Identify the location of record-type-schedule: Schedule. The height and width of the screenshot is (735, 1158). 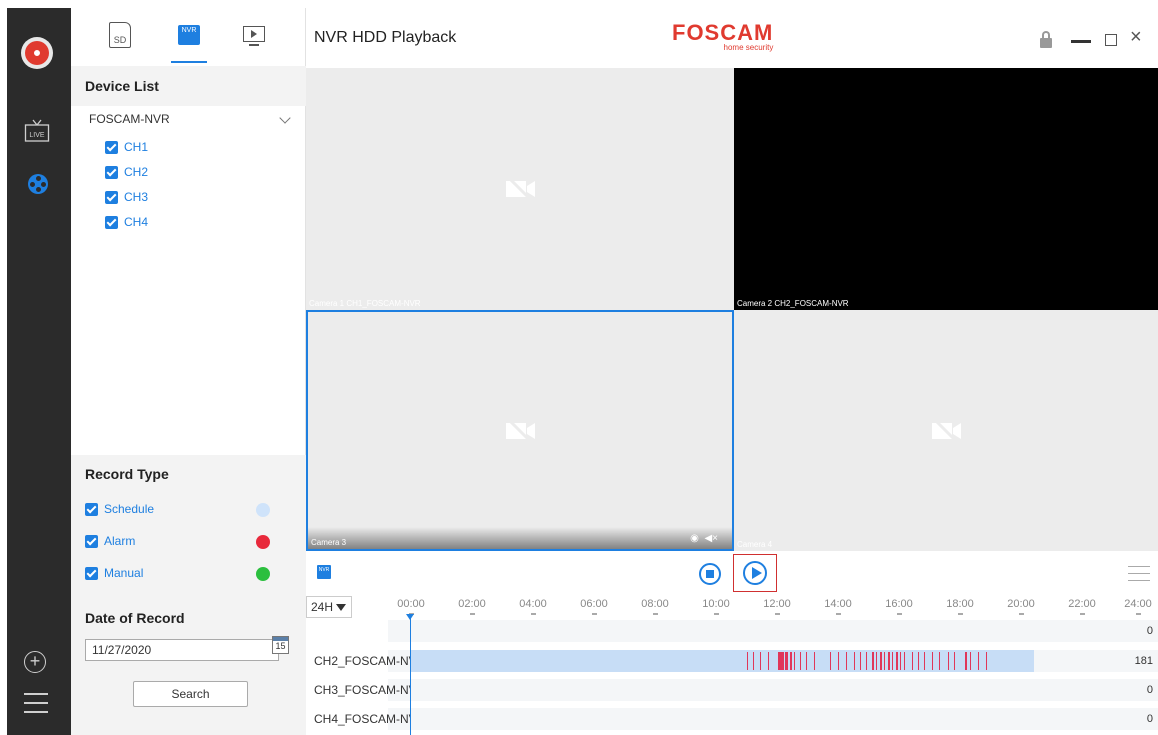
(119, 509).